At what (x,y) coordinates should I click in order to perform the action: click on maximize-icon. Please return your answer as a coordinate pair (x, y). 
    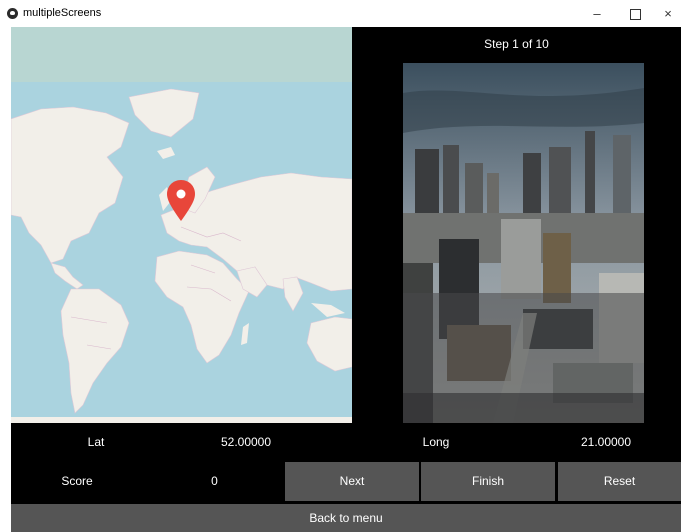
    Looking at the image, I should click on (635, 15).